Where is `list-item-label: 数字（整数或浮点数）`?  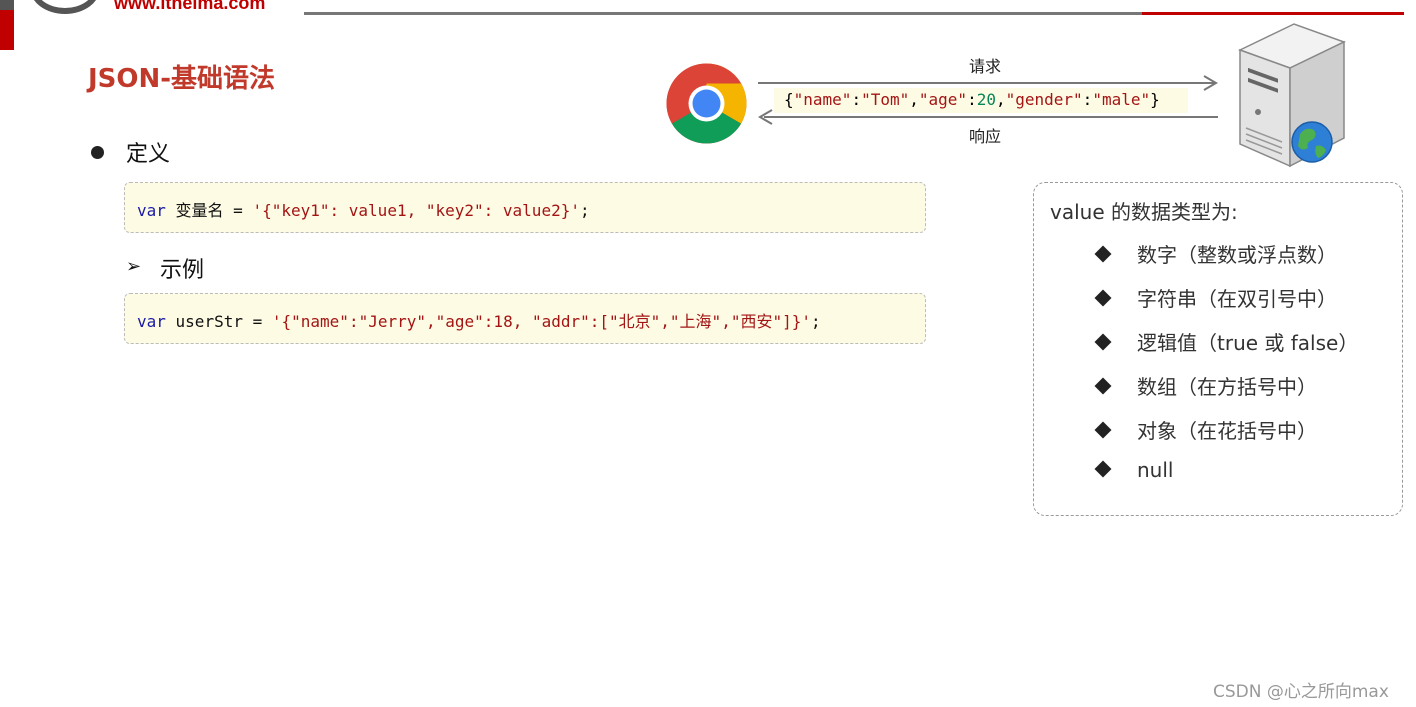
list-item-label: 数字（整数或浮点数） is located at coordinates (1237, 255).